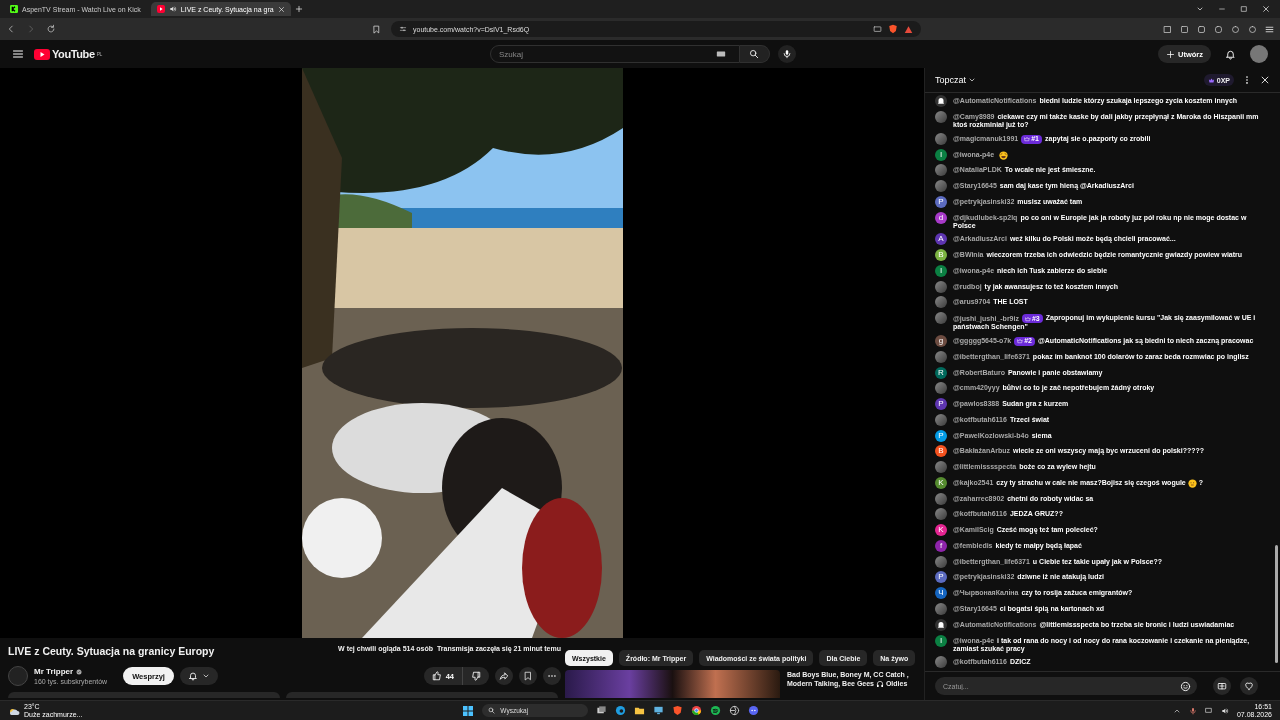  I want to click on microphone-button, so click(786, 54).